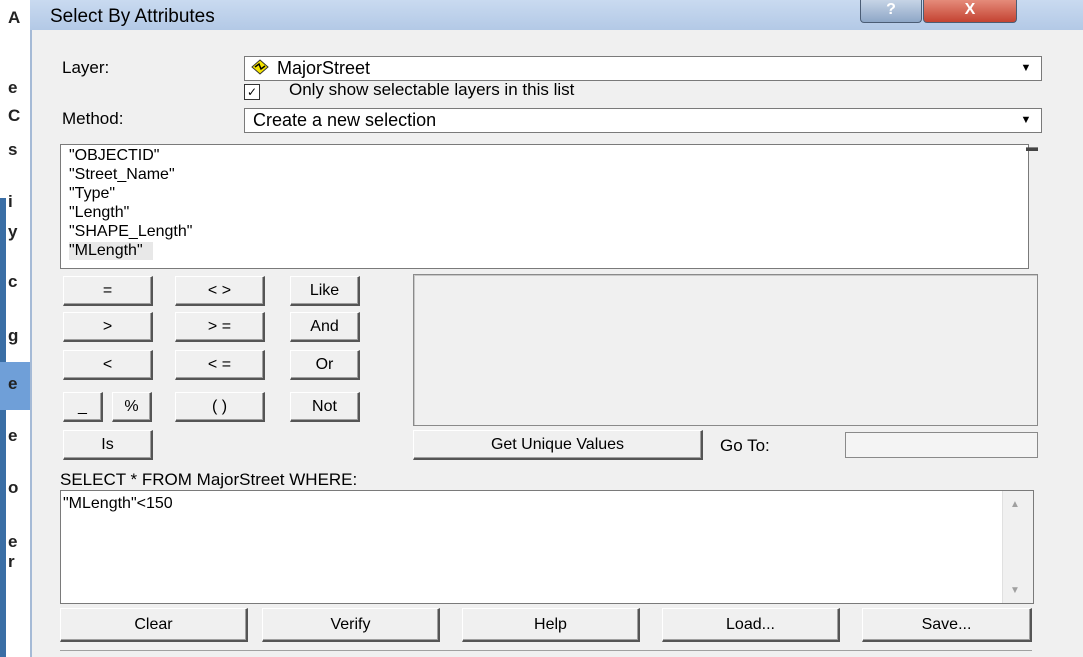 This screenshot has width=1083, height=657. What do you see at coordinates (3, 427) in the screenshot?
I see `background-scrollbar` at bounding box center [3, 427].